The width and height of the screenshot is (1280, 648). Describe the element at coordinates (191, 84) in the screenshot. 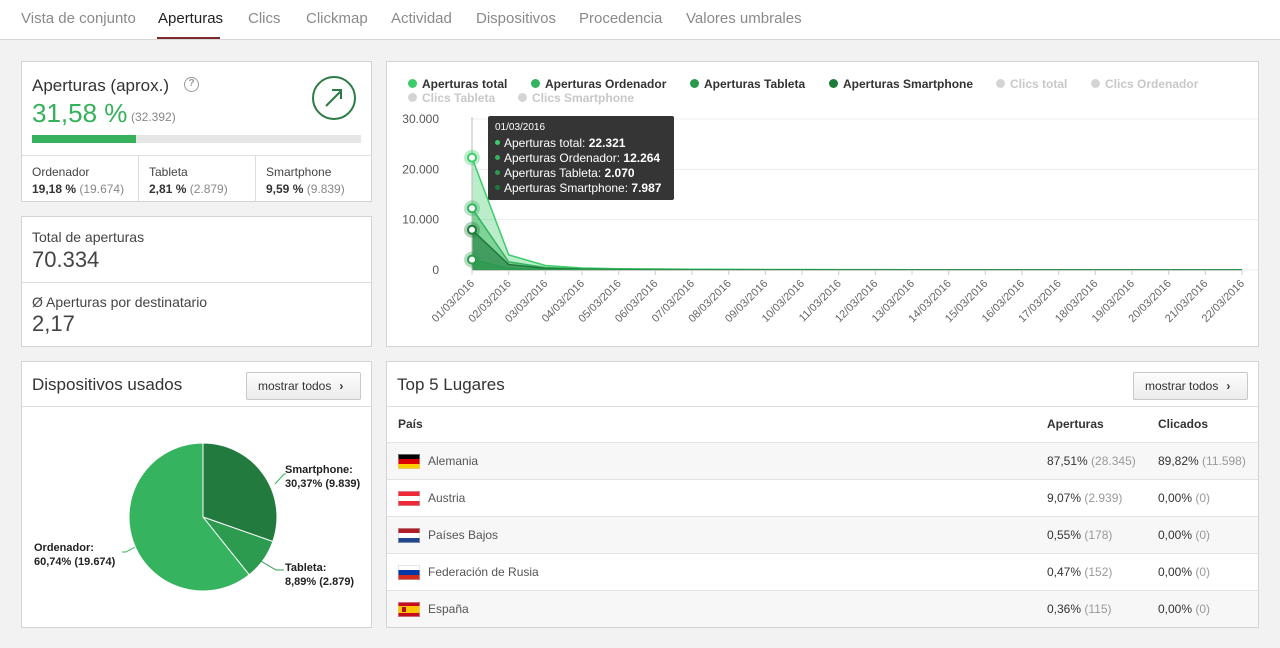

I see `help-icon: ?` at that location.